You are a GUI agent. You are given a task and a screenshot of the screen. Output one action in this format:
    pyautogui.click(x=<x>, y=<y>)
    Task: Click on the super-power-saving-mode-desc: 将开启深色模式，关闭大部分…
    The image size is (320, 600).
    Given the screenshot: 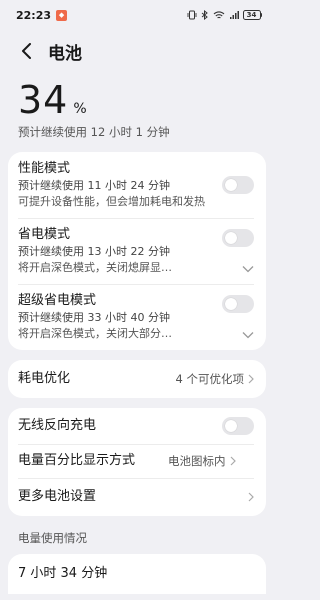 What is the action you would take?
    pyautogui.click(x=95, y=333)
    